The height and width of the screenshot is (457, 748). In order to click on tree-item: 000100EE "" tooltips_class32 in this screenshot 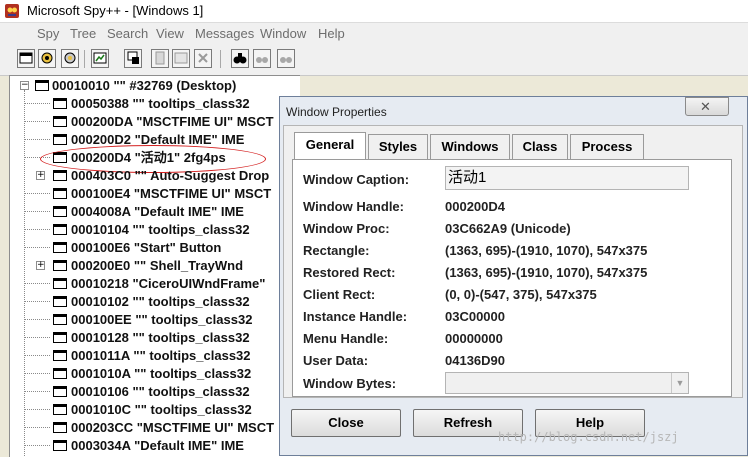, I will do `click(161, 320)`.